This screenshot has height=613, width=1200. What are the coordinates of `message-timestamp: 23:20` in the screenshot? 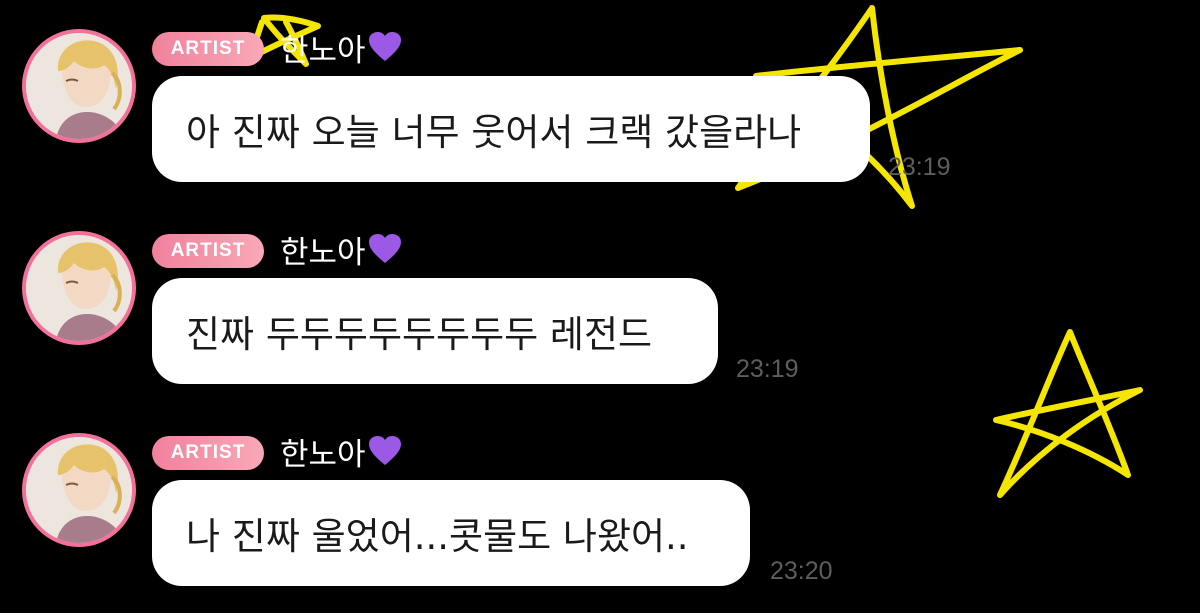 It's located at (801, 571).